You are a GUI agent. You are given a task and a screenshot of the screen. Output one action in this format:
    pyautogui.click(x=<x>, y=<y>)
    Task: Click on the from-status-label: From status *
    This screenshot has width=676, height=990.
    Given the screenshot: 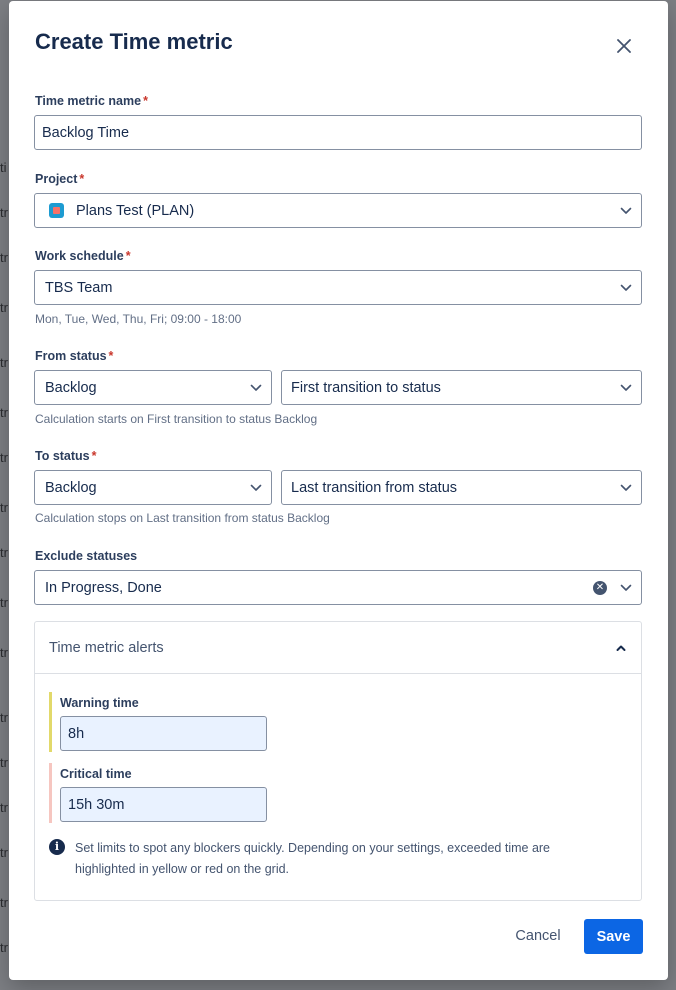 What is the action you would take?
    pyautogui.click(x=74, y=356)
    